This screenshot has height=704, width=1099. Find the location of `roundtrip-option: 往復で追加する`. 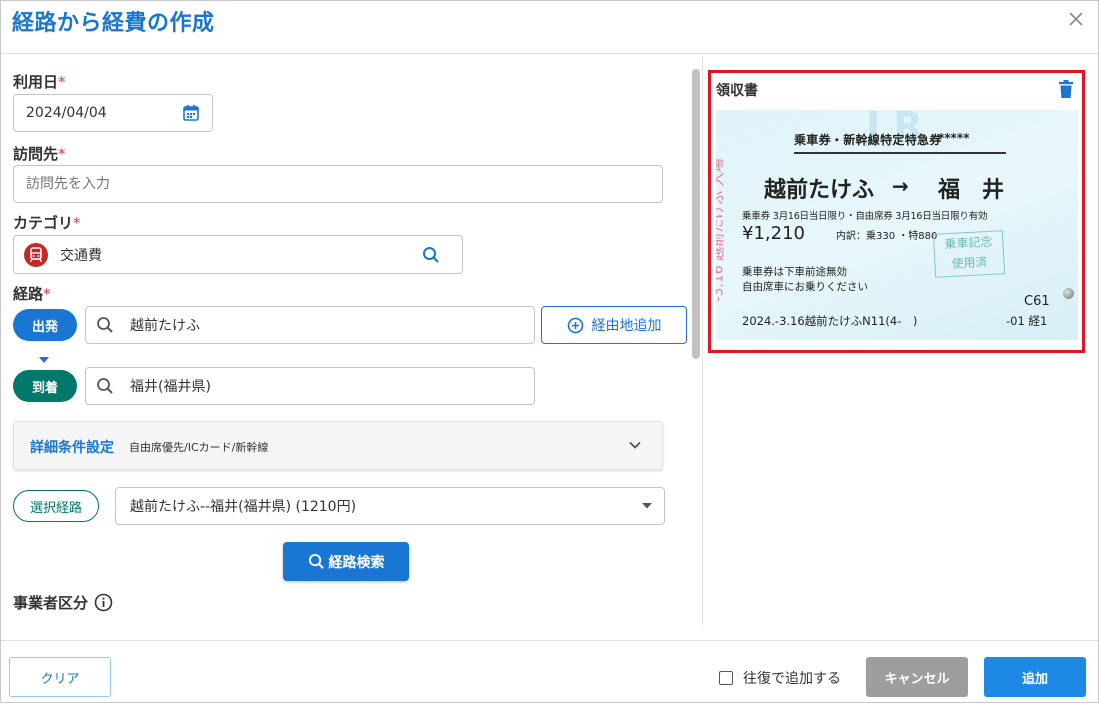

roundtrip-option: 往復で追加する is located at coordinates (780, 678).